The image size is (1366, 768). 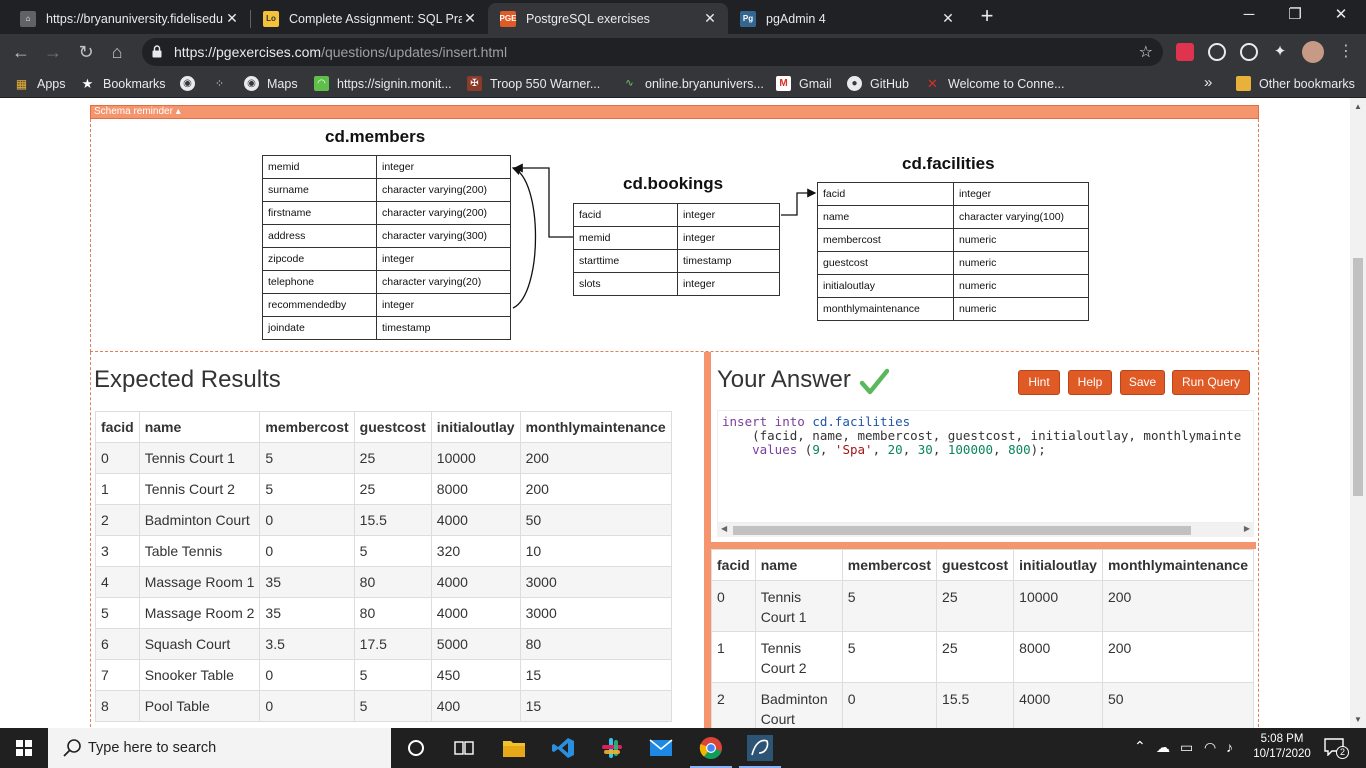 I want to click on table-cell: 7, so click(x=117, y=675).